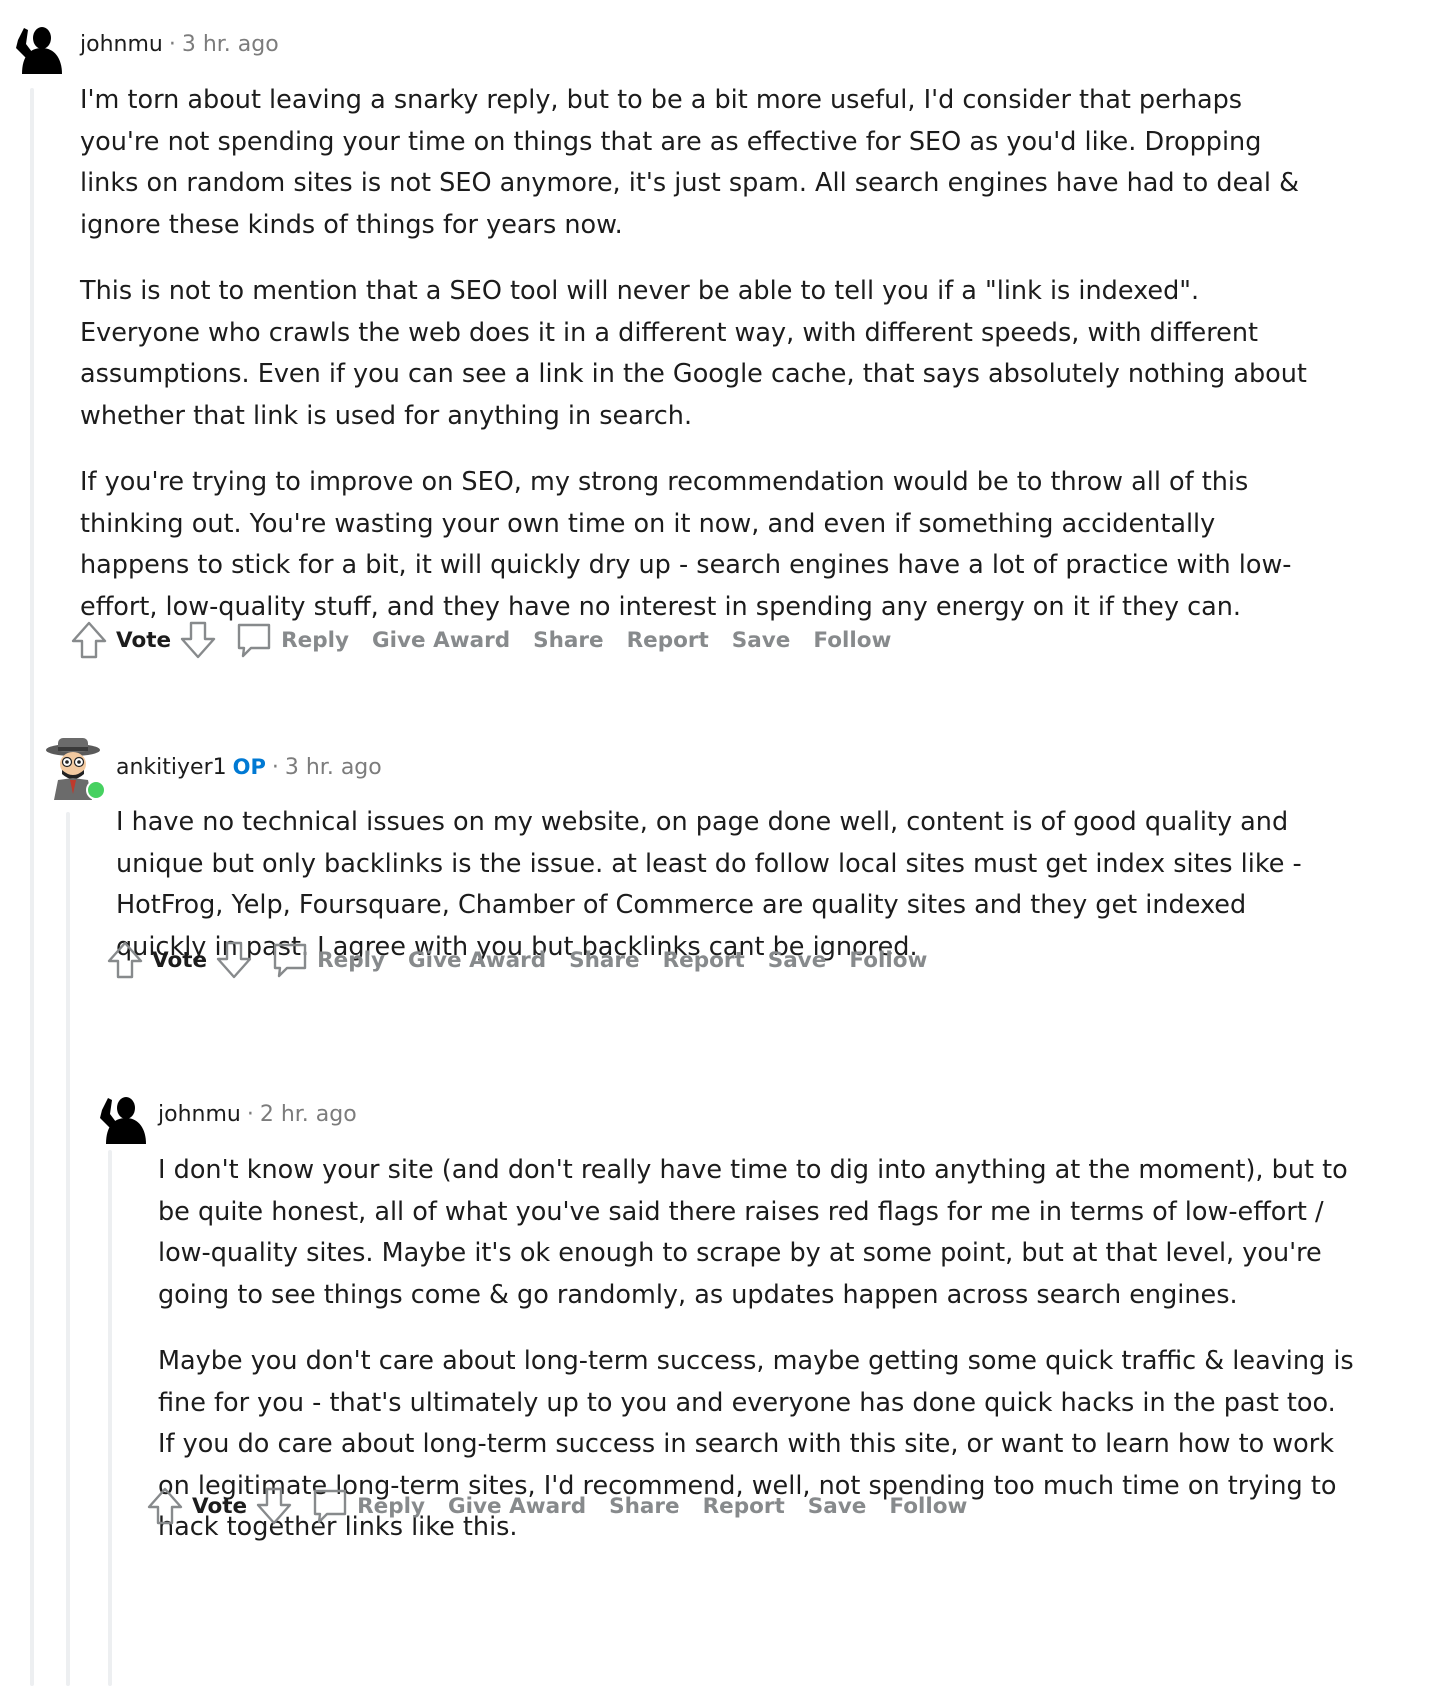 This screenshot has width=1446, height=1686. I want to click on comment-meta: johnmu · 3 hr. ago, so click(179, 45).